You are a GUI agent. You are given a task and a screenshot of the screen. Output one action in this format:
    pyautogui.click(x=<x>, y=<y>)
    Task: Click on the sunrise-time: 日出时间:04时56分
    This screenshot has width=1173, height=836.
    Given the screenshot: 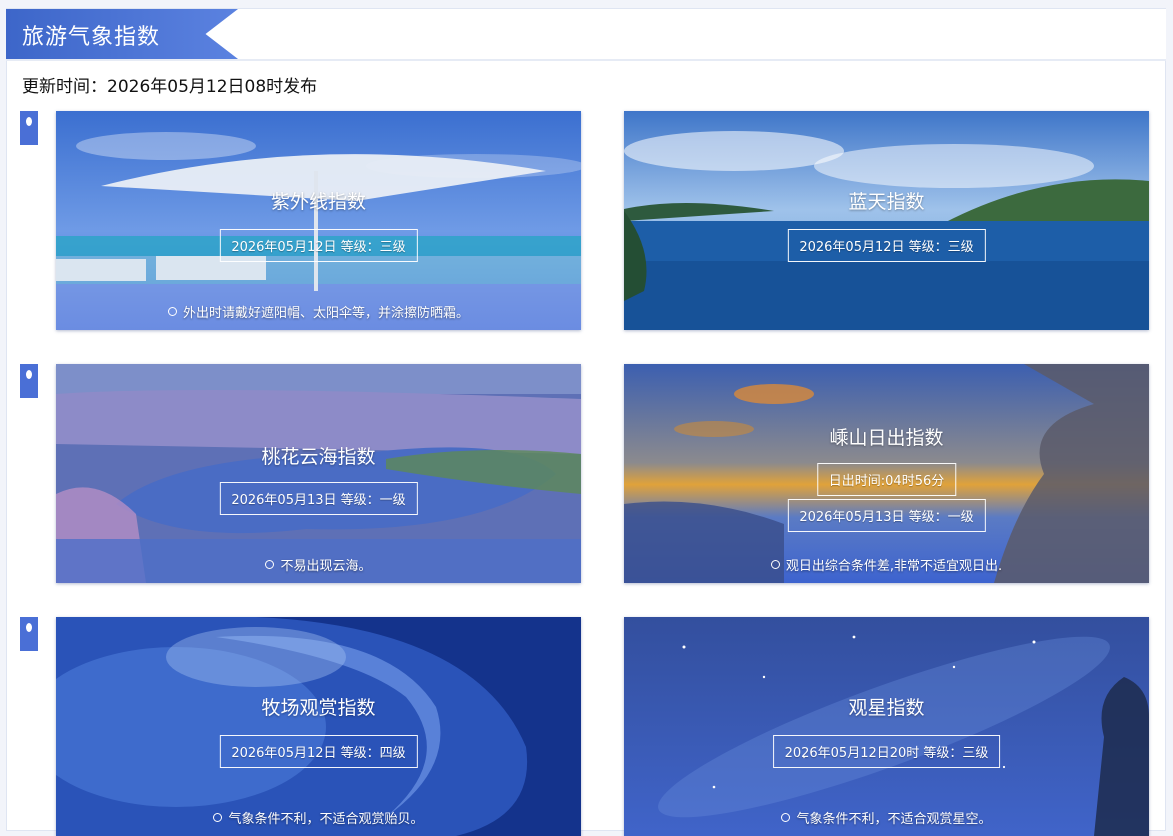 What is the action you would take?
    pyautogui.click(x=886, y=479)
    